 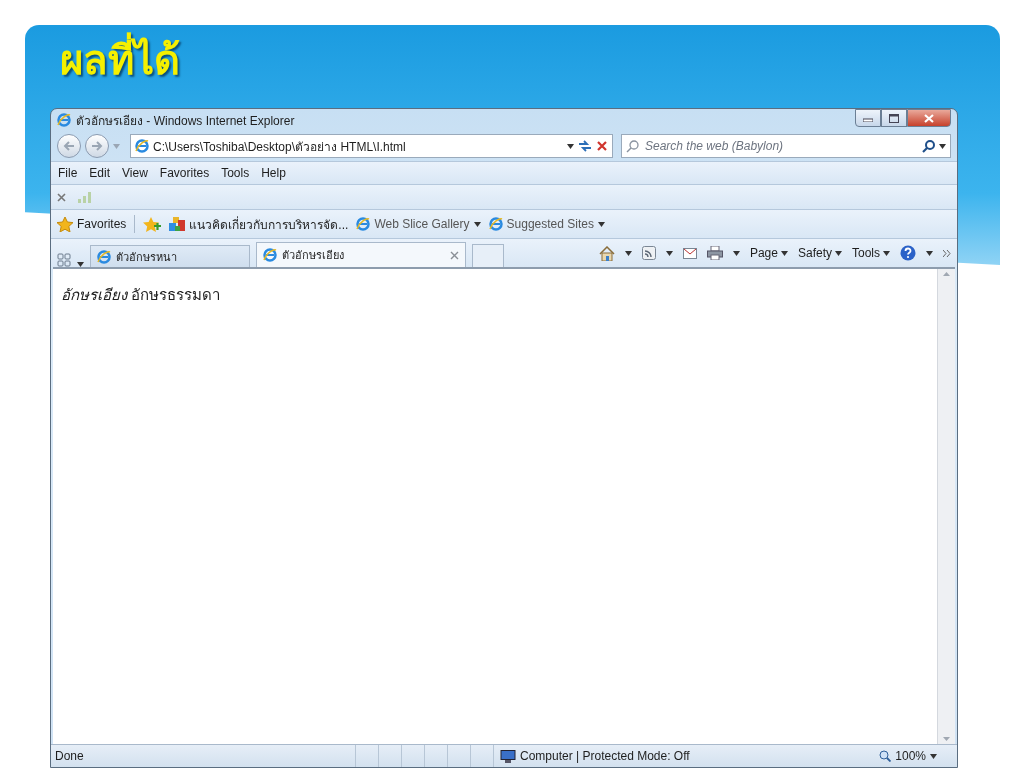 What do you see at coordinates (152, 224) in the screenshot?
I see `add-favorite-icon` at bounding box center [152, 224].